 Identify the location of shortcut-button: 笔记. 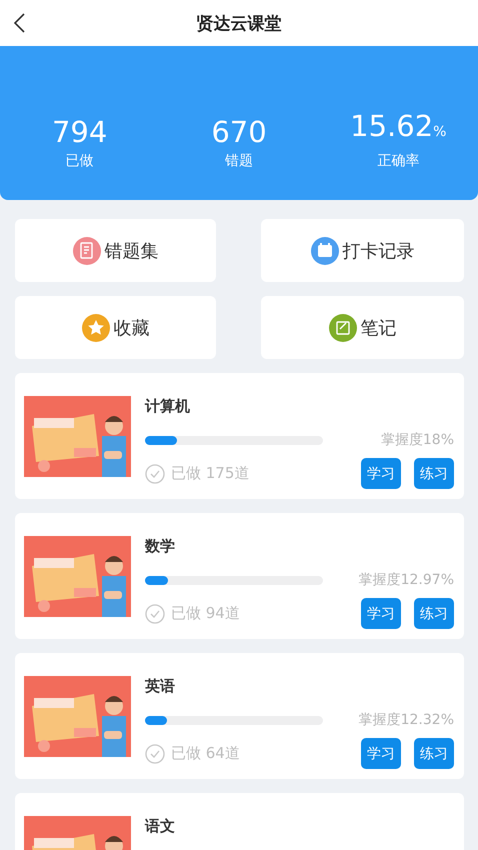
(362, 327).